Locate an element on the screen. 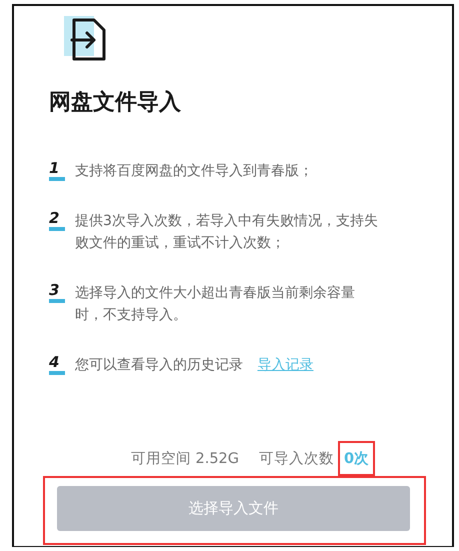  import-count-value: 0次 is located at coordinates (357, 458).